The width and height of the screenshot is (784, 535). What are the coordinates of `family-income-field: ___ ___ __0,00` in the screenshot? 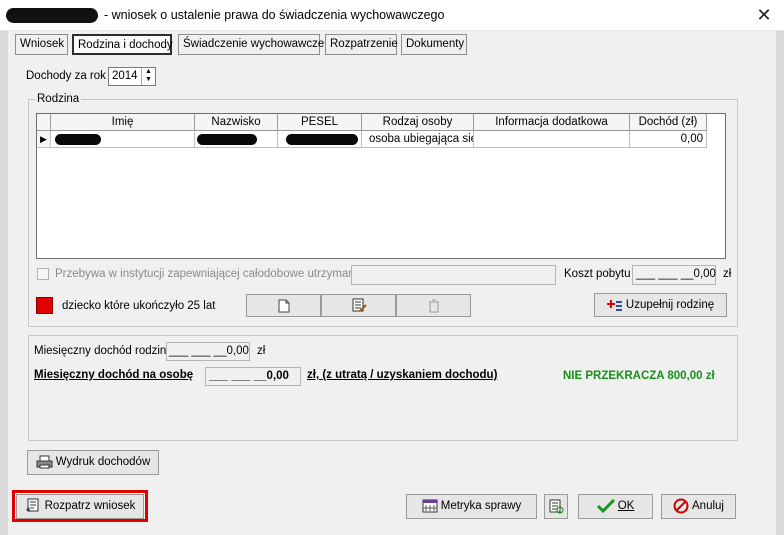 It's located at (208, 351).